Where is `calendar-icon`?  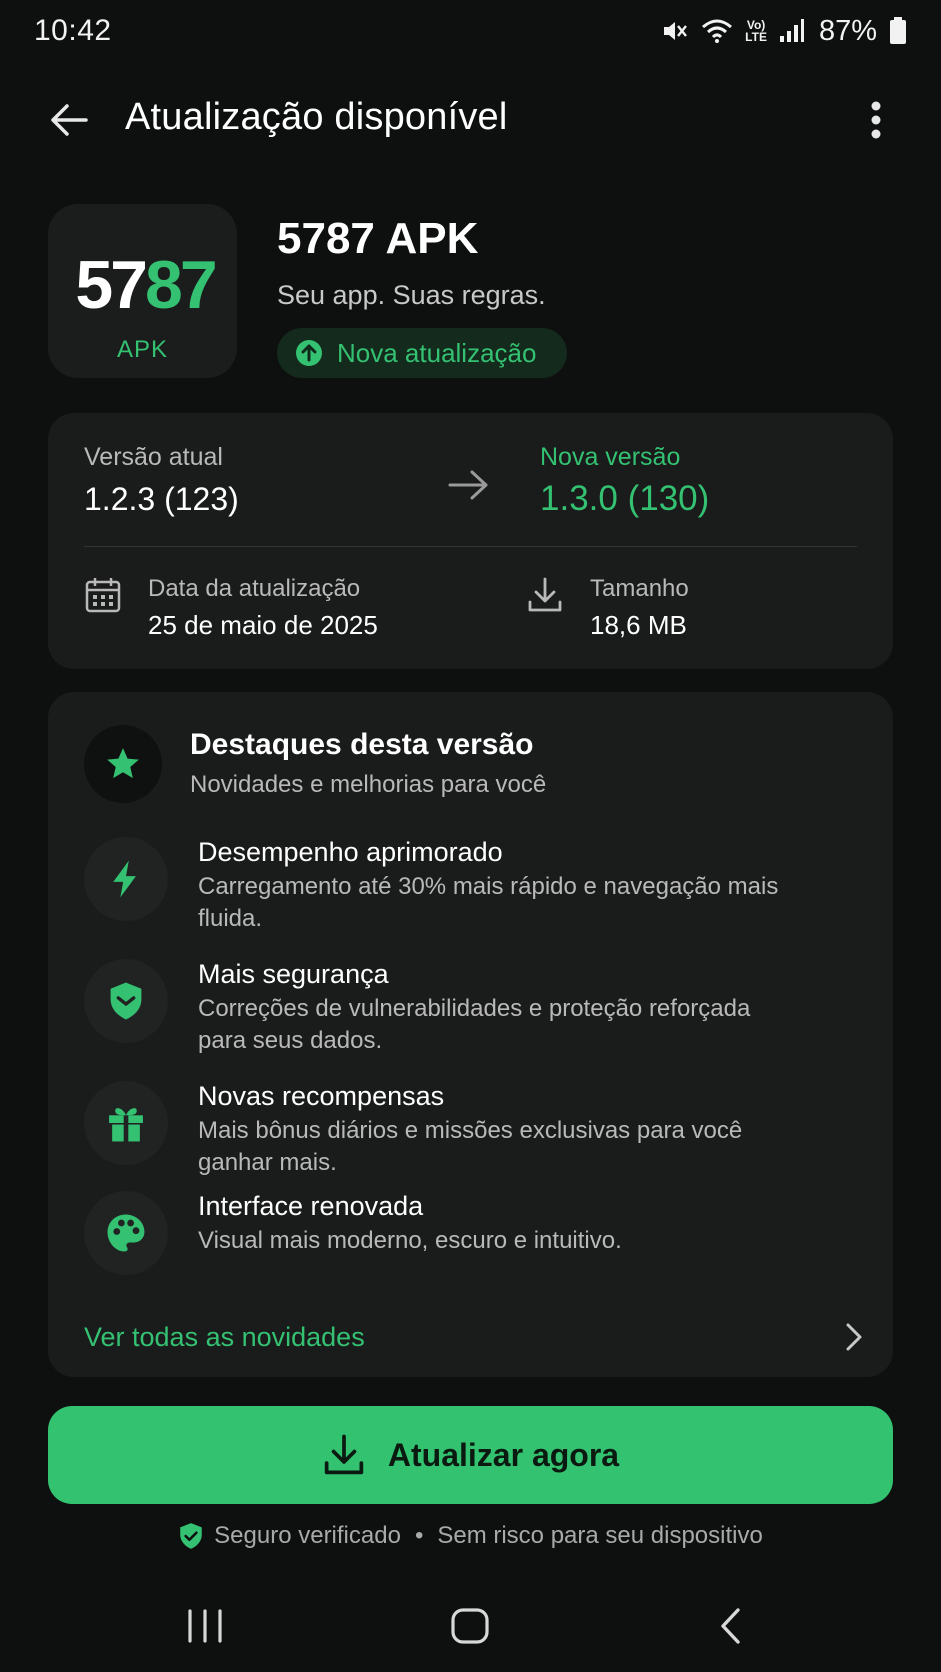 calendar-icon is located at coordinates (103, 595).